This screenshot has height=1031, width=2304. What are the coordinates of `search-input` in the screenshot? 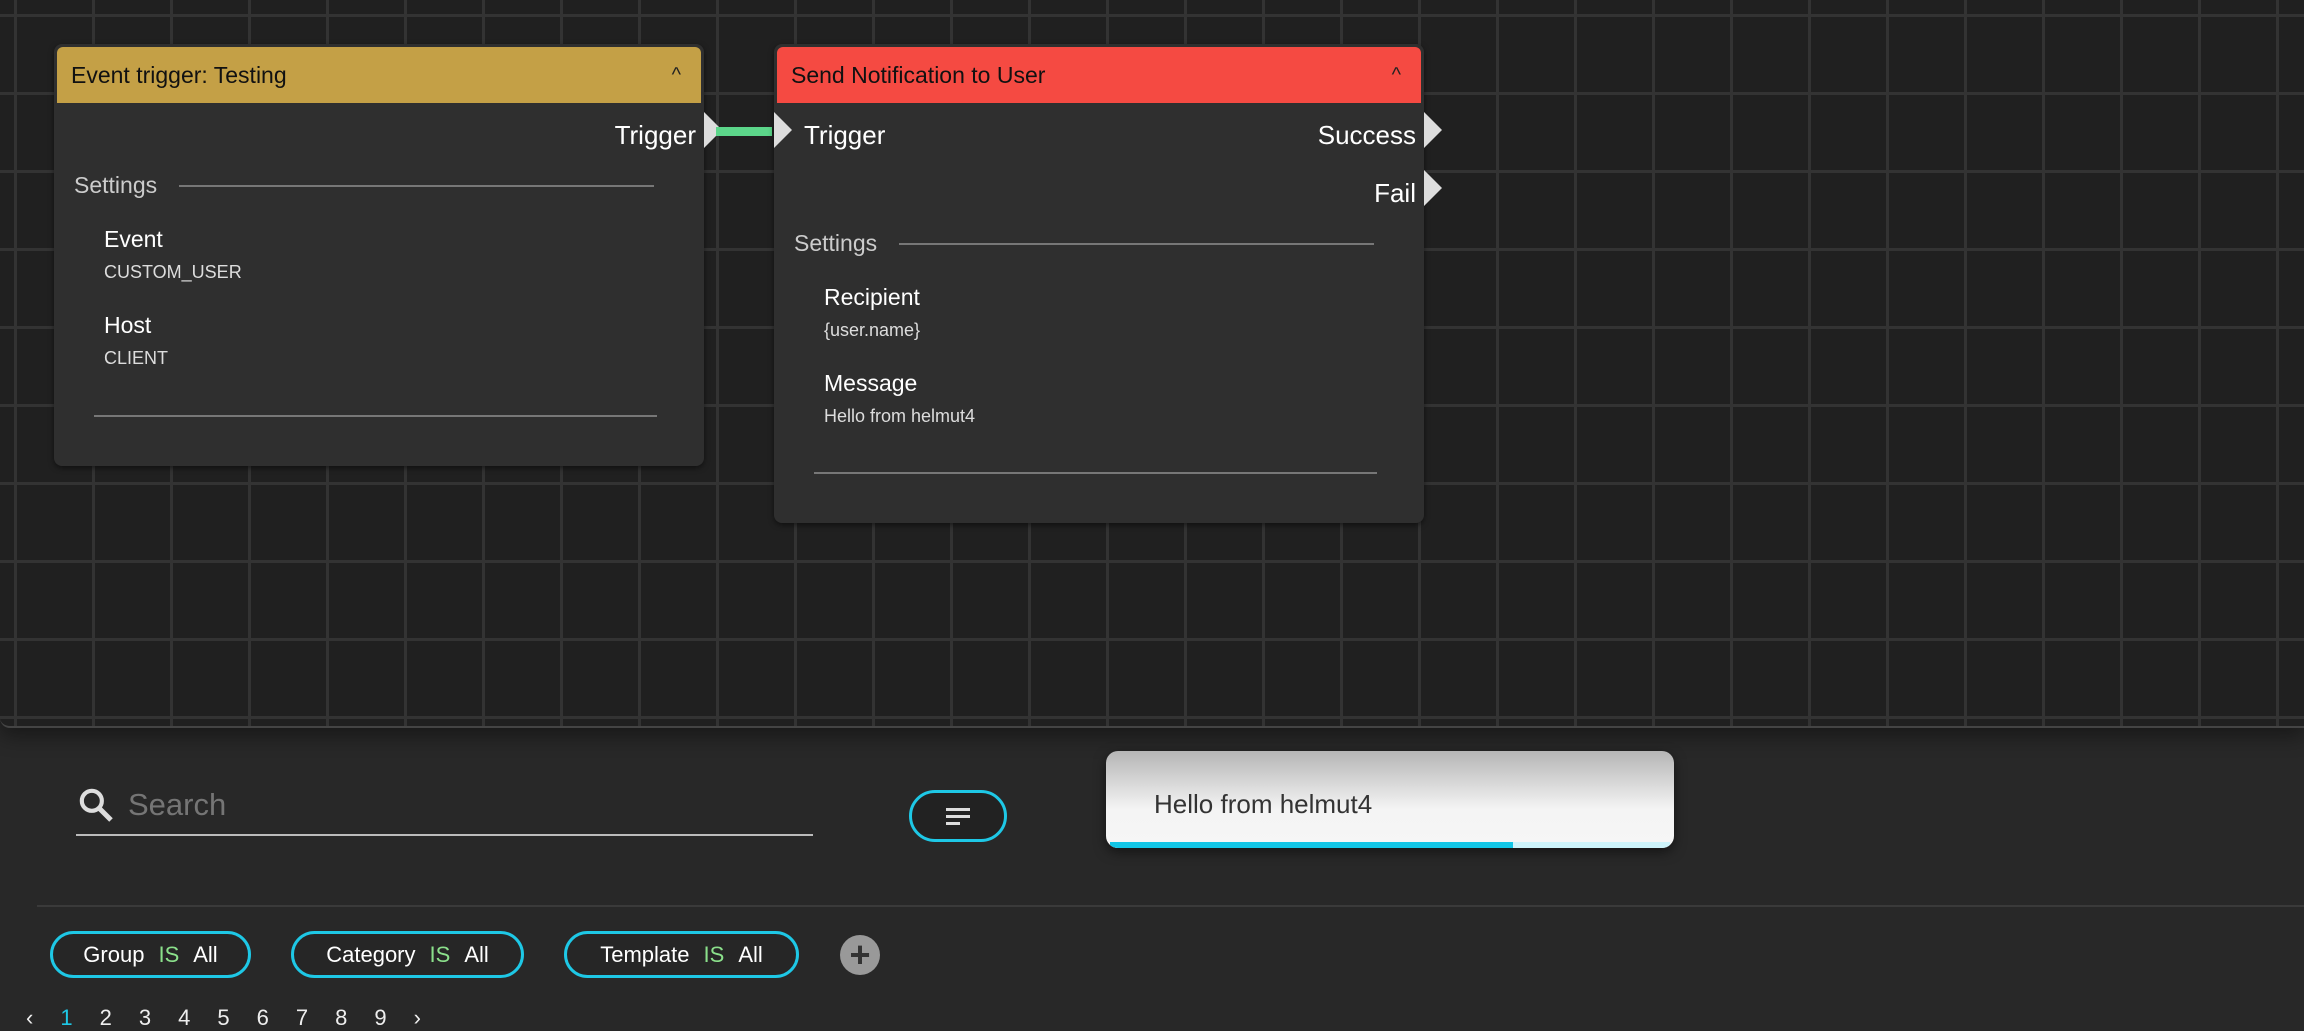 It's located at (428, 804).